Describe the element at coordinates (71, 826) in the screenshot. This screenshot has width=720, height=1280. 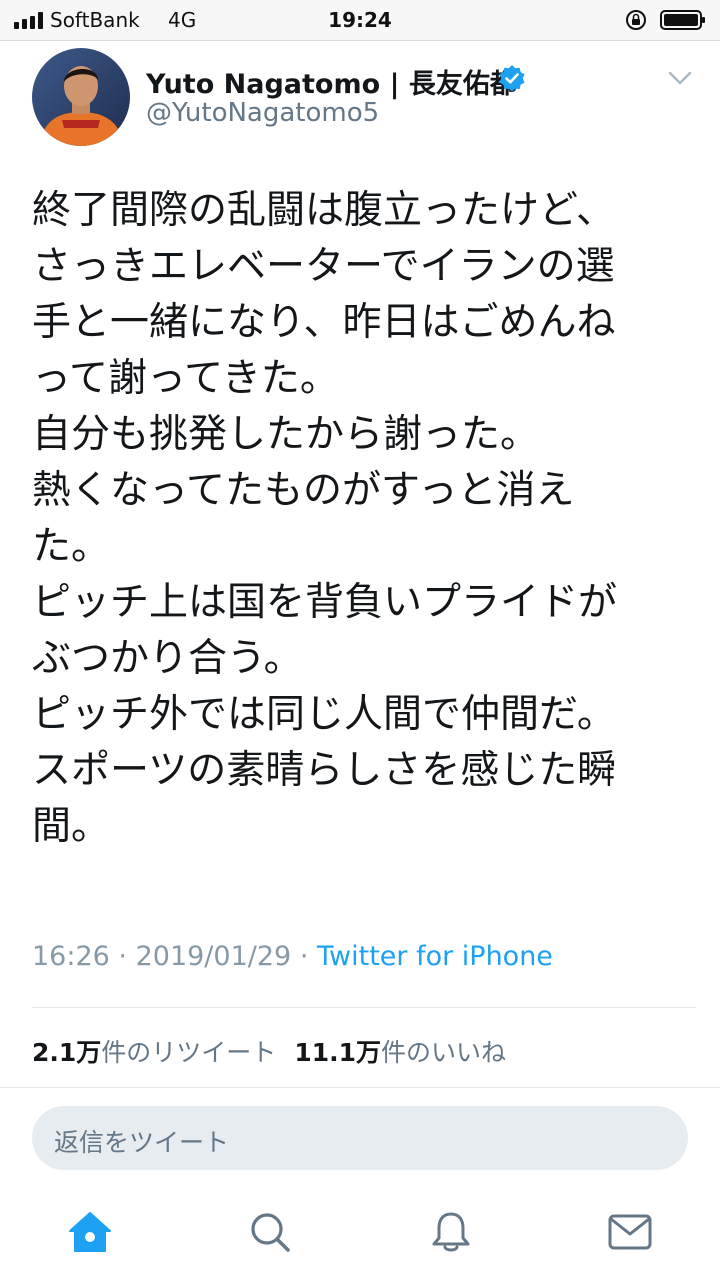
I see `tweet-text-line: 間。` at that location.